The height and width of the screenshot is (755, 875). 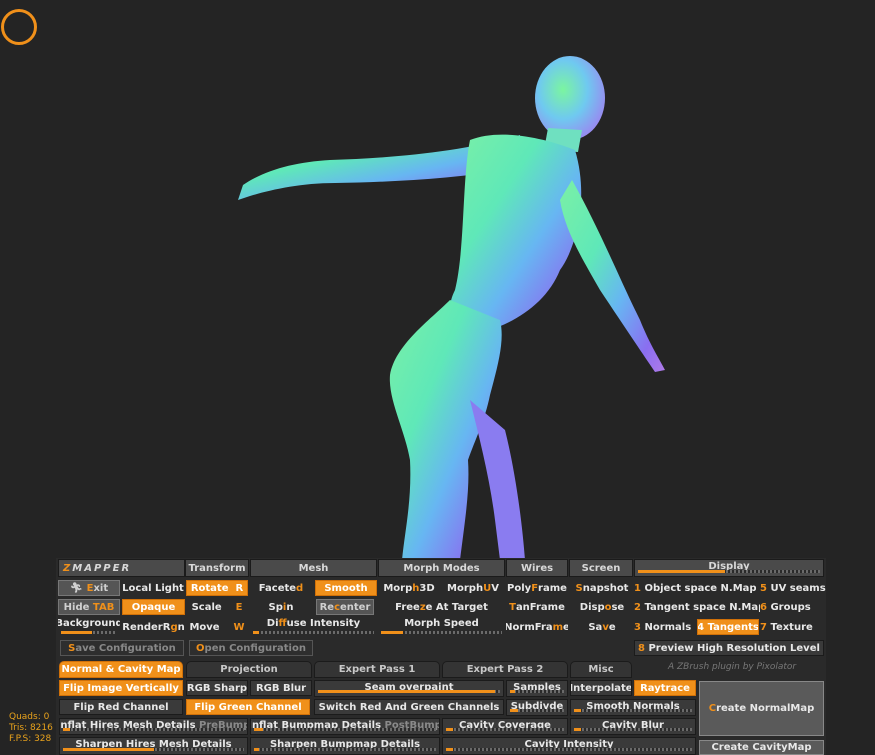 I want to click on texture-button: 7 Texture, so click(x=793, y=627).